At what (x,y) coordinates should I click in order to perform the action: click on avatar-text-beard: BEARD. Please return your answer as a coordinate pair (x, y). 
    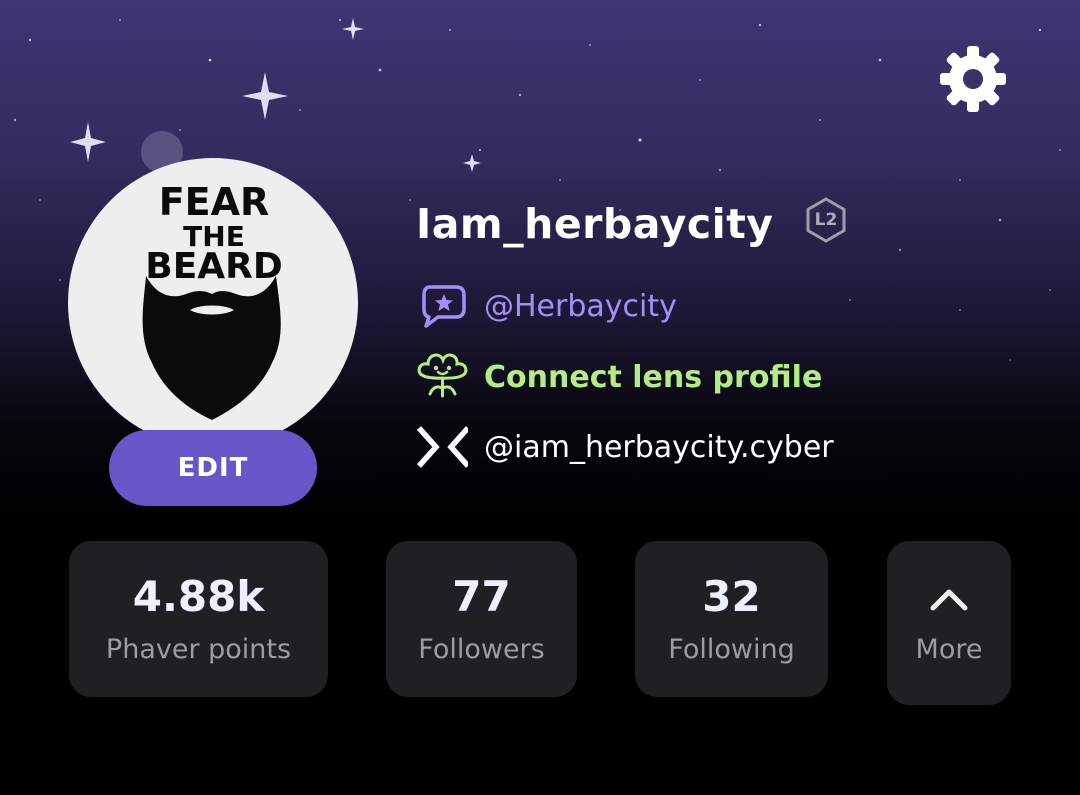
    Looking at the image, I should click on (214, 266).